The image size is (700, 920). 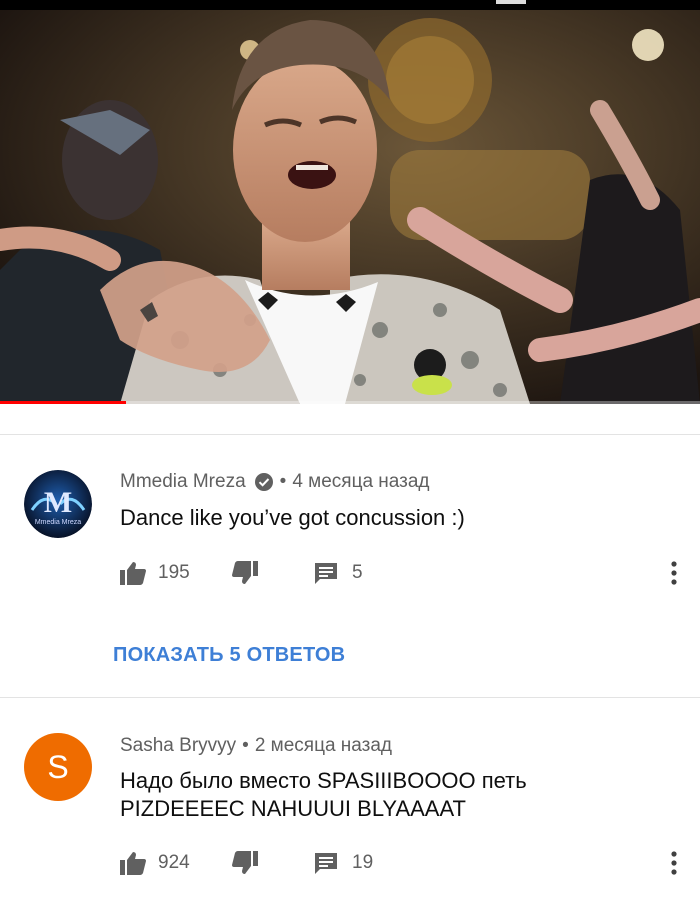 I want to click on like-button: 195, so click(x=155, y=573).